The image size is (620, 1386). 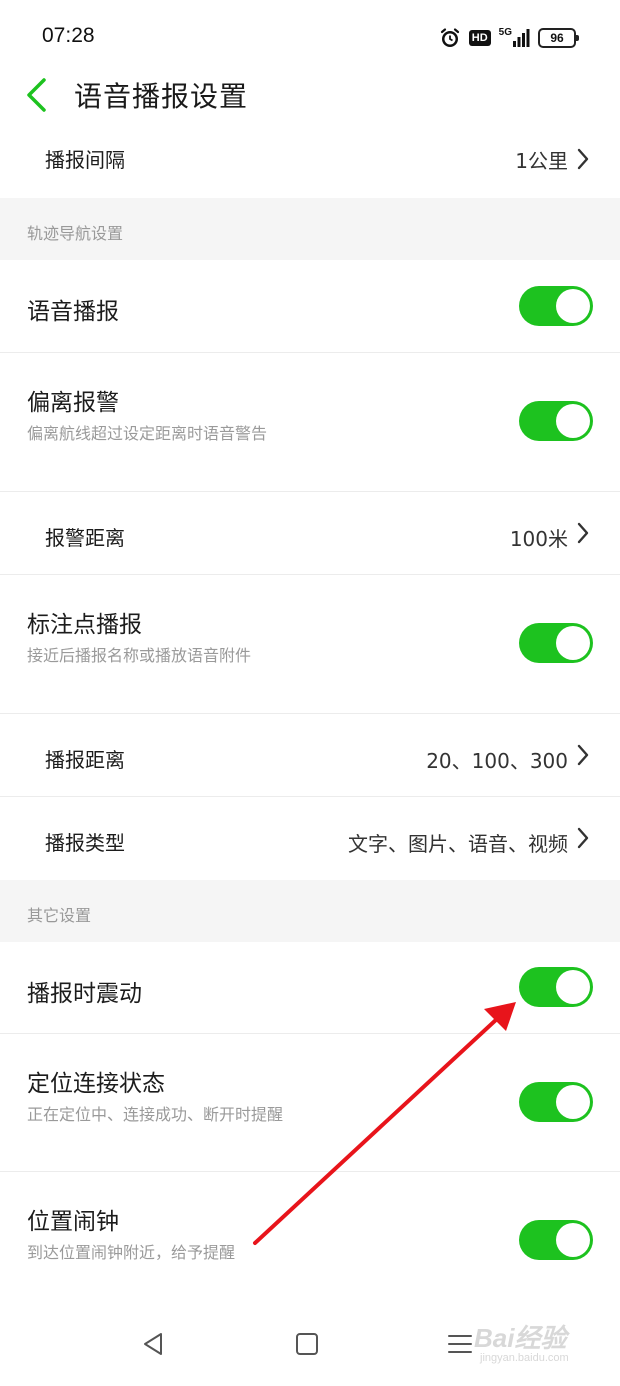 I want to click on page-title: 语音播报设置, so click(x=161, y=96).